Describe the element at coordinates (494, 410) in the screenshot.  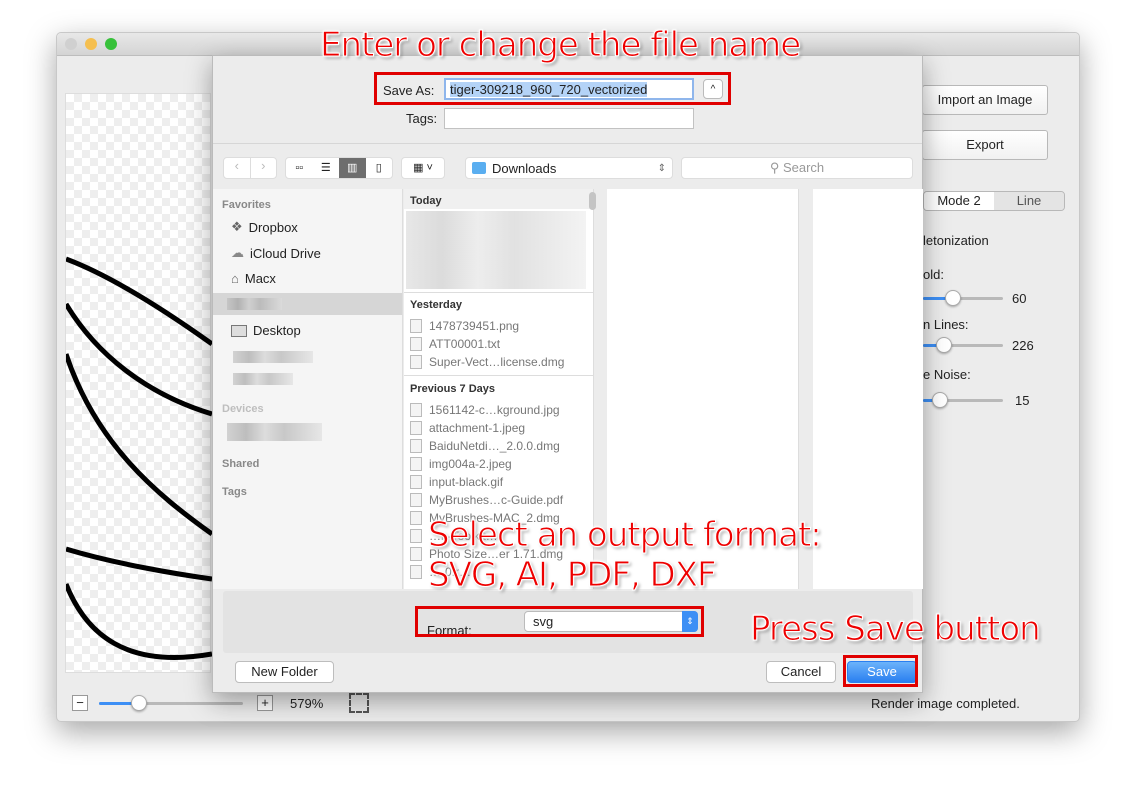
I see `file-name: 1561142-c…kground.jpg` at that location.